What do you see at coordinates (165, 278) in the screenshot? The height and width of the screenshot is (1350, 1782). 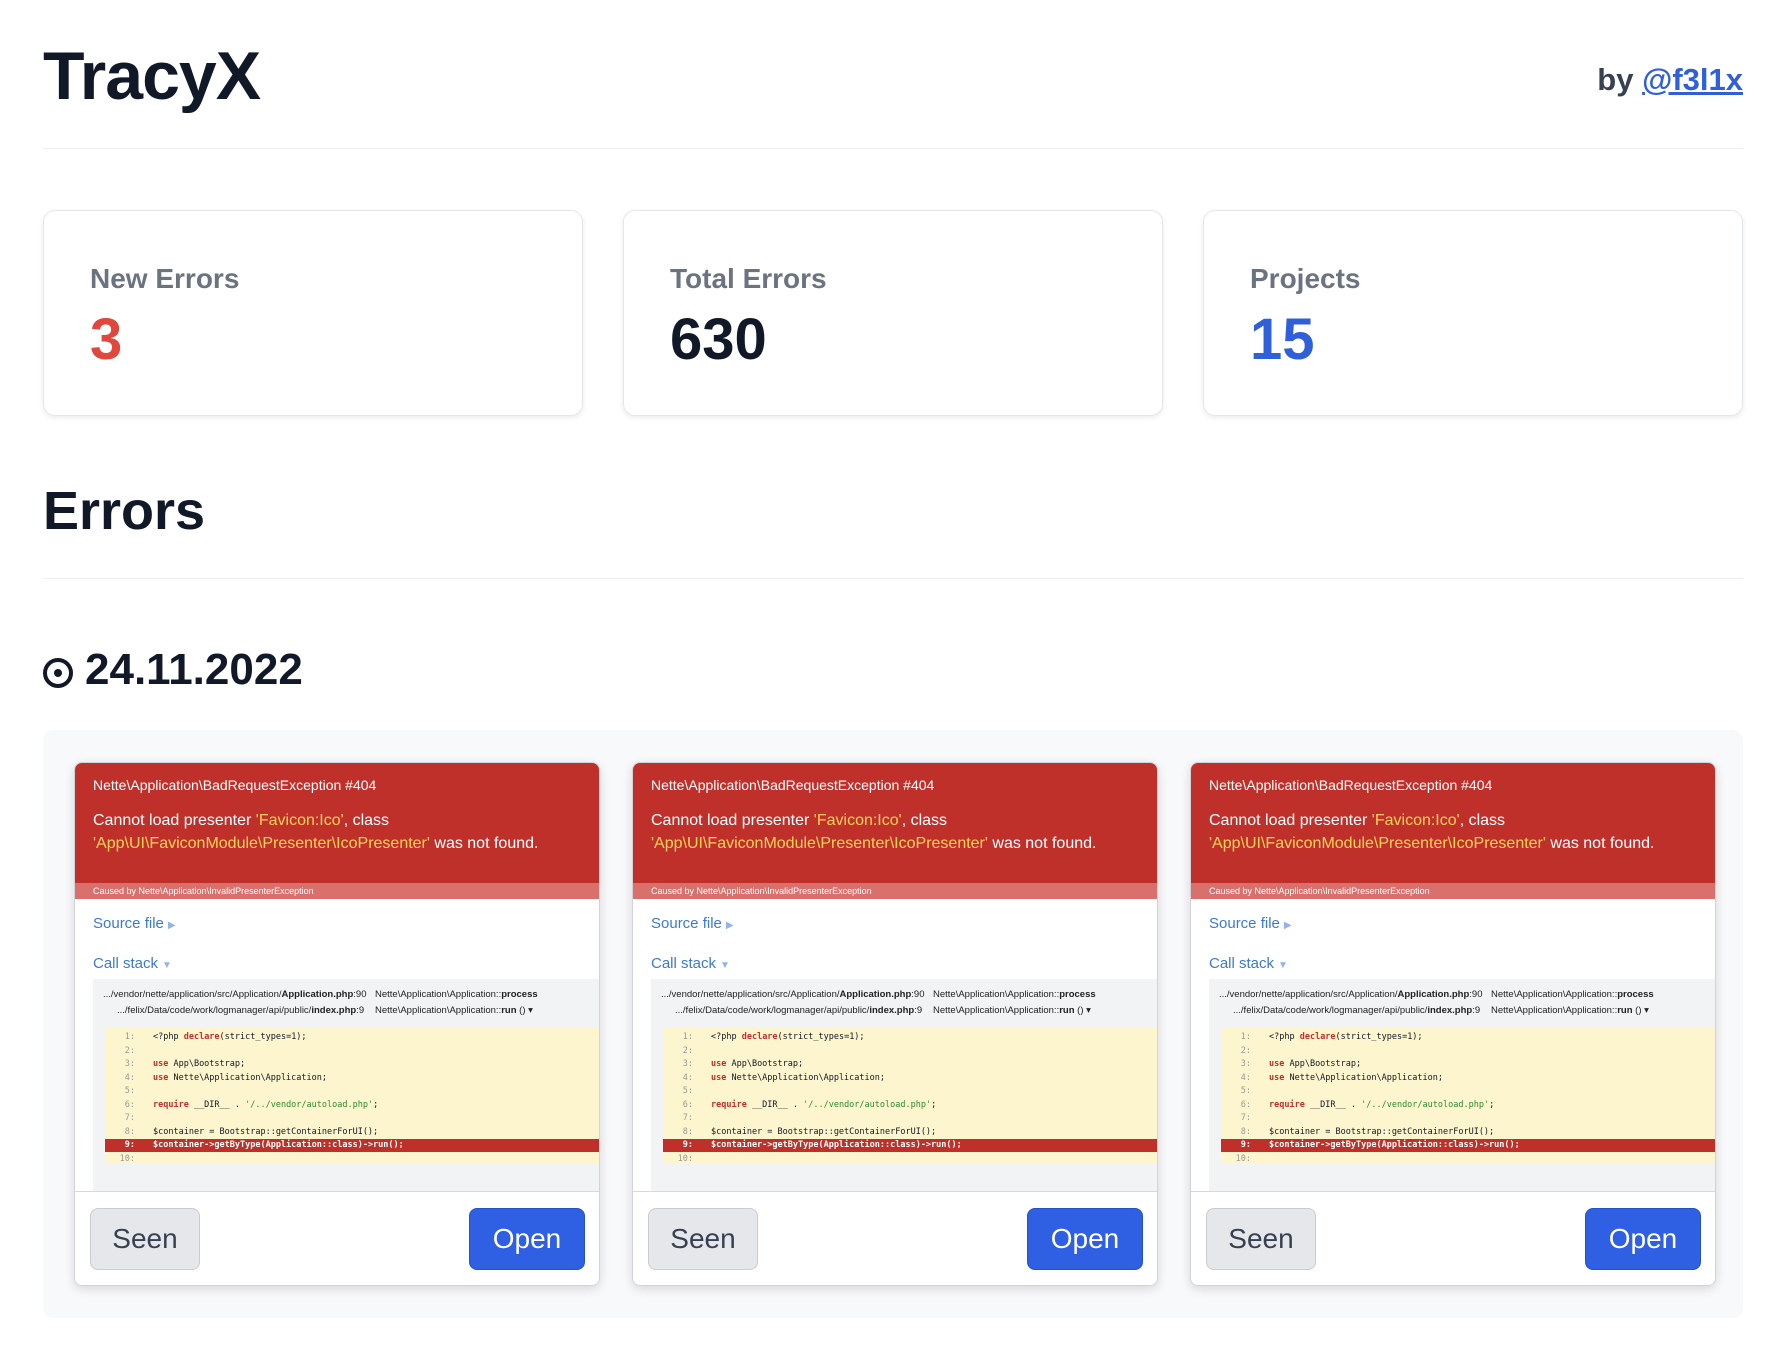 I see `stat-label: New Errors` at bounding box center [165, 278].